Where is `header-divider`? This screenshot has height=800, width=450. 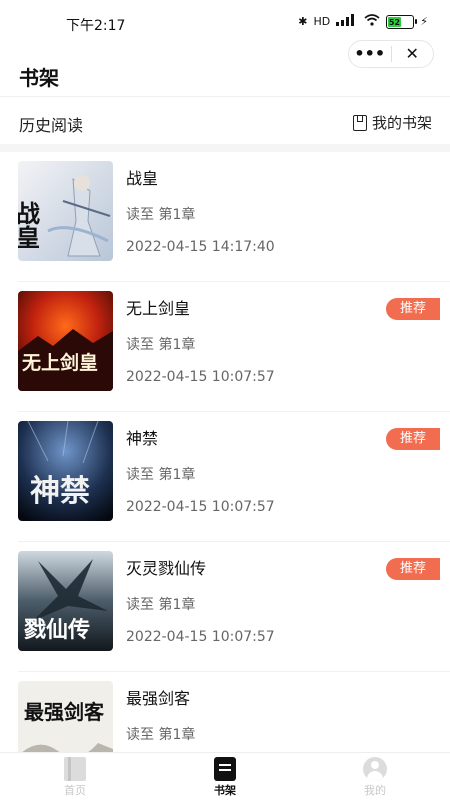 header-divider is located at coordinates (225, 96).